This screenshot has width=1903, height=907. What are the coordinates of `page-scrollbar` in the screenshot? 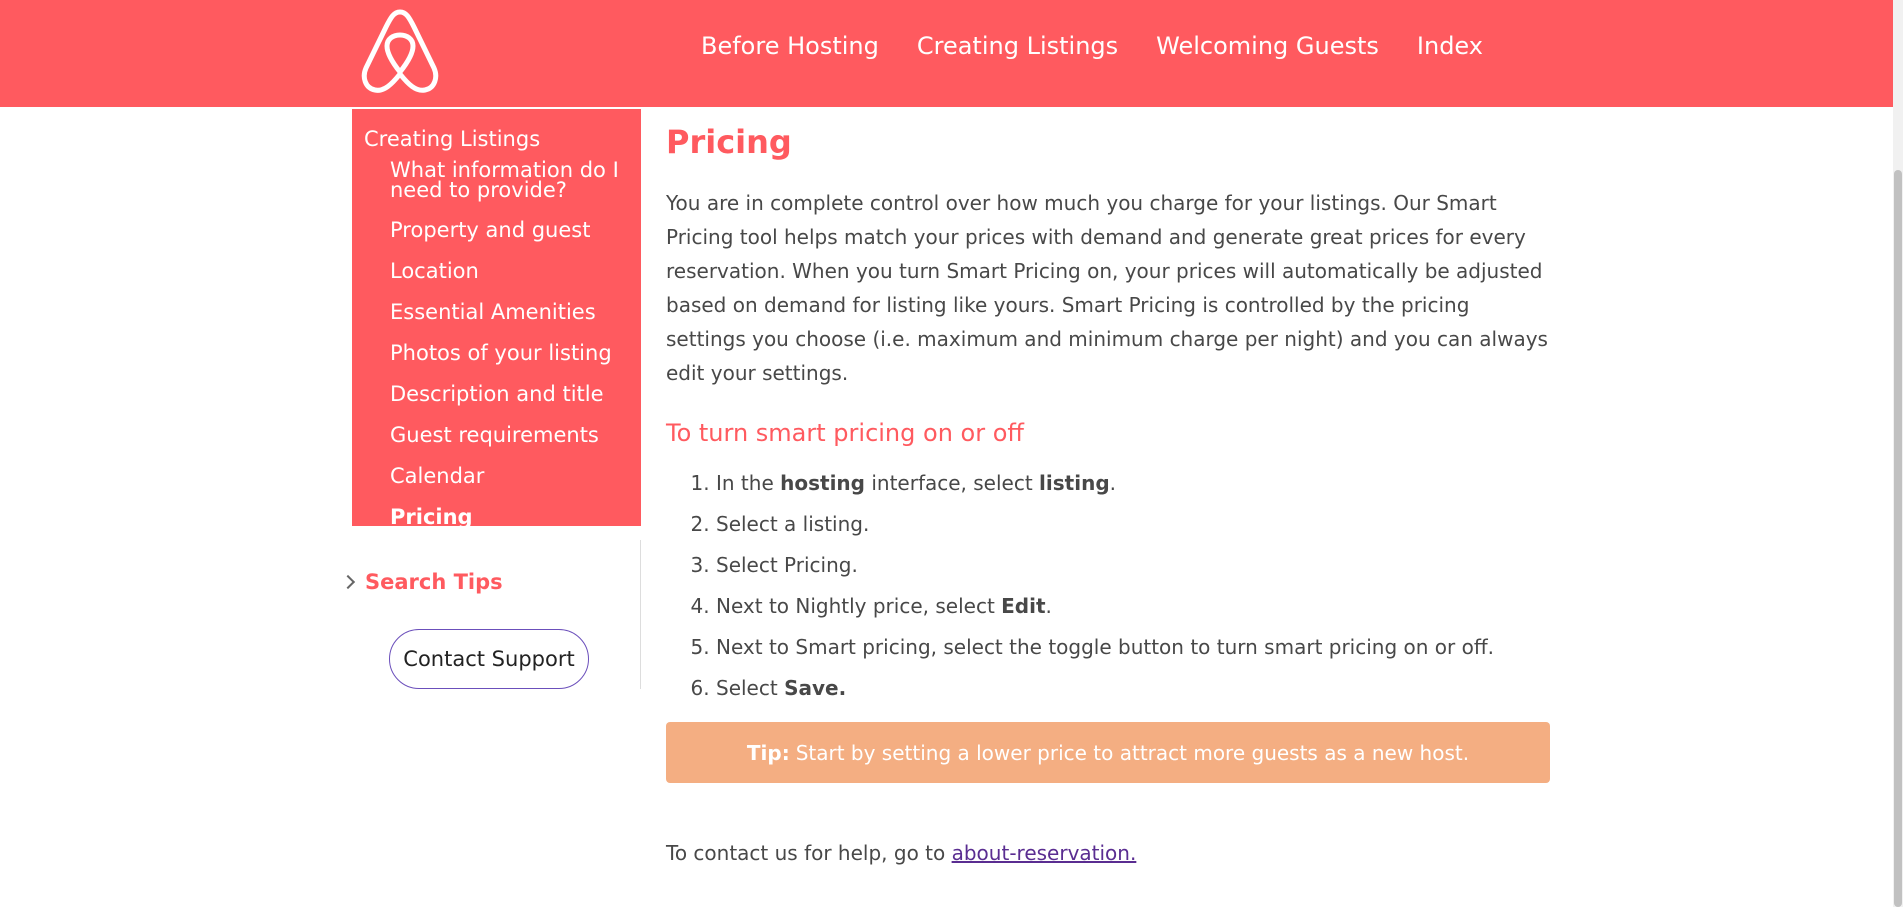 It's located at (1898, 453).